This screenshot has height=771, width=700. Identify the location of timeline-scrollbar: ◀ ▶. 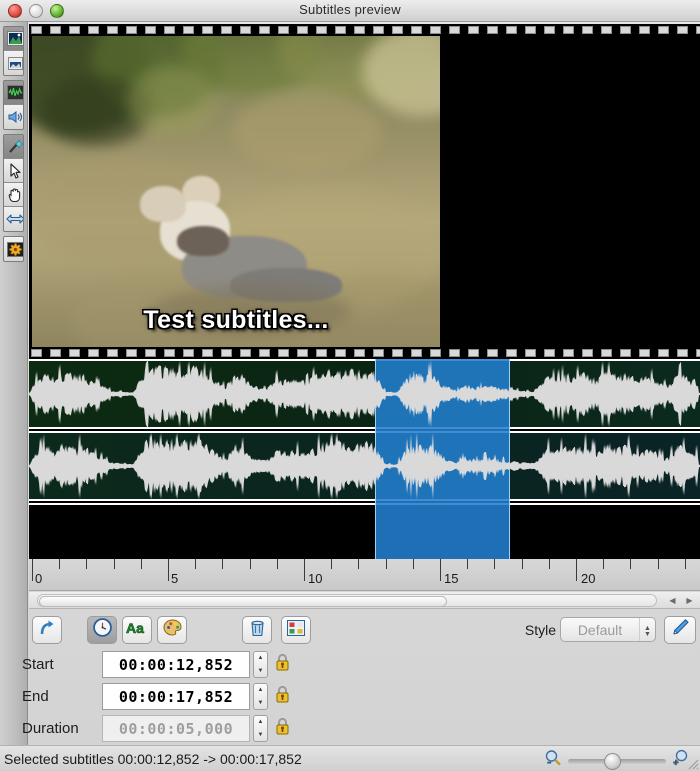
(364, 600).